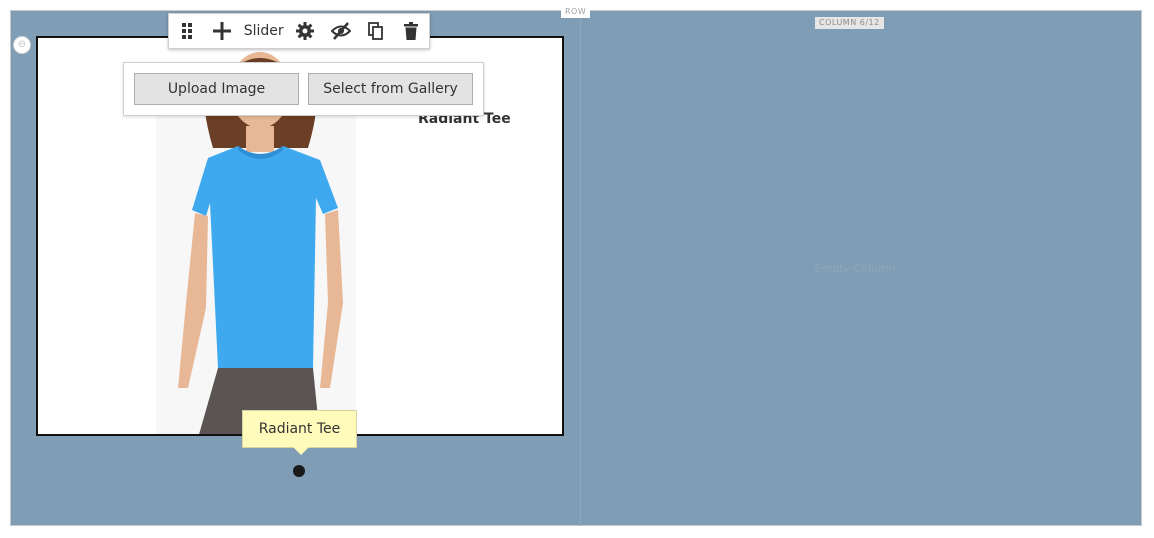 This screenshot has height=538, width=1154. What do you see at coordinates (301, 451) in the screenshot?
I see `tooltip-arrow` at bounding box center [301, 451].